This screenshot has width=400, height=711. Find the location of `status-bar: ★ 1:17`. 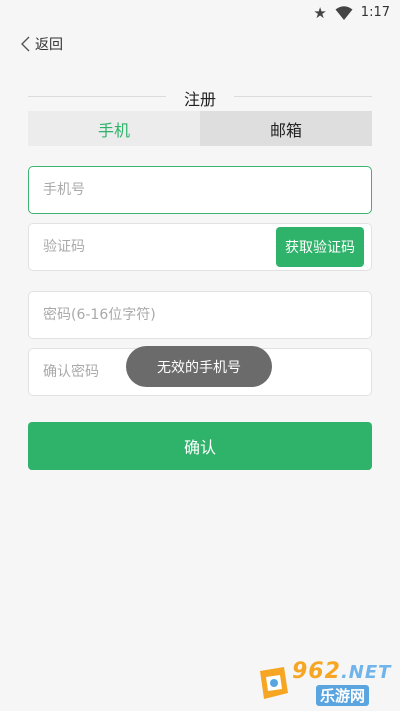

status-bar: ★ 1:17 is located at coordinates (200, 13).